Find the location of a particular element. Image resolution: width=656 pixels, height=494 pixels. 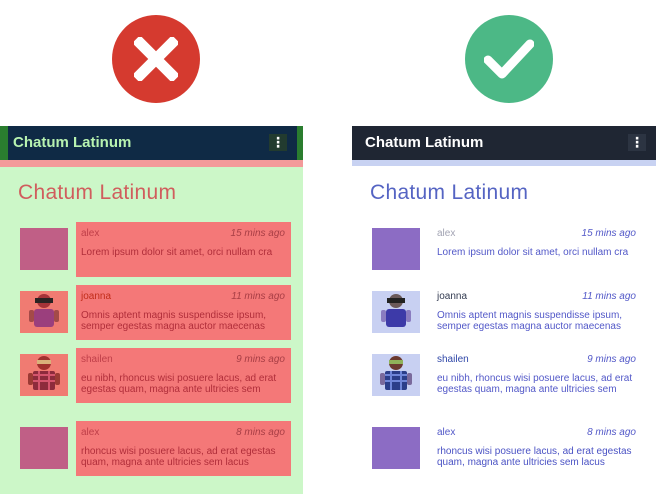

incorrect-badge is located at coordinates (156, 59).